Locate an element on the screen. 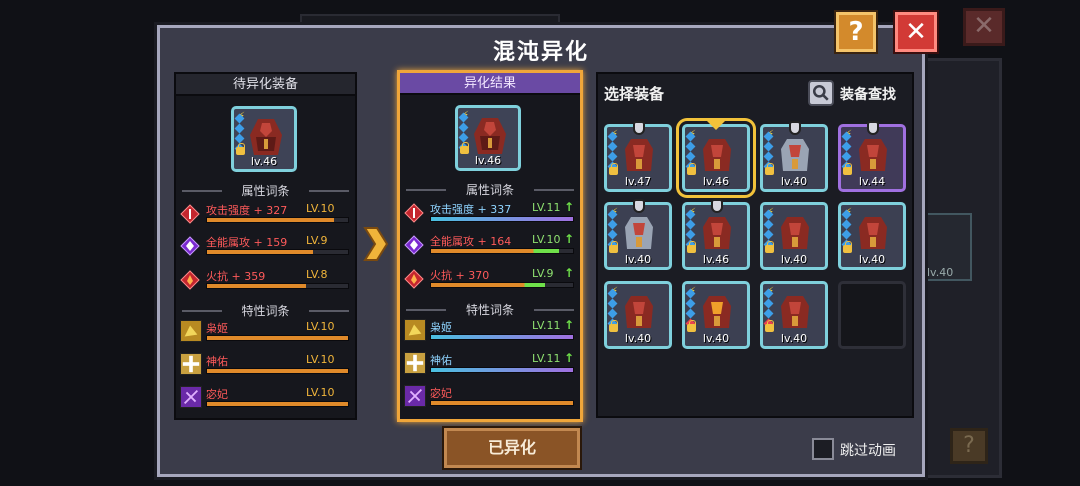 This screenshot has width=1080, height=486. item-level: lv.46 is located at coordinates (488, 160).